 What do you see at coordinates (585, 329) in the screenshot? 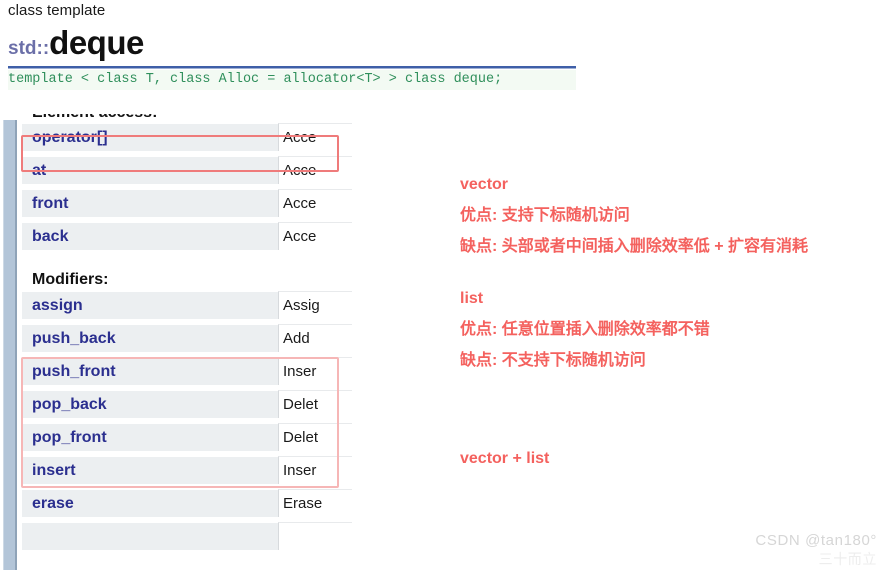
I see `note-list-pro: 优点: 任意位置插入删除效率都不错` at bounding box center [585, 329].